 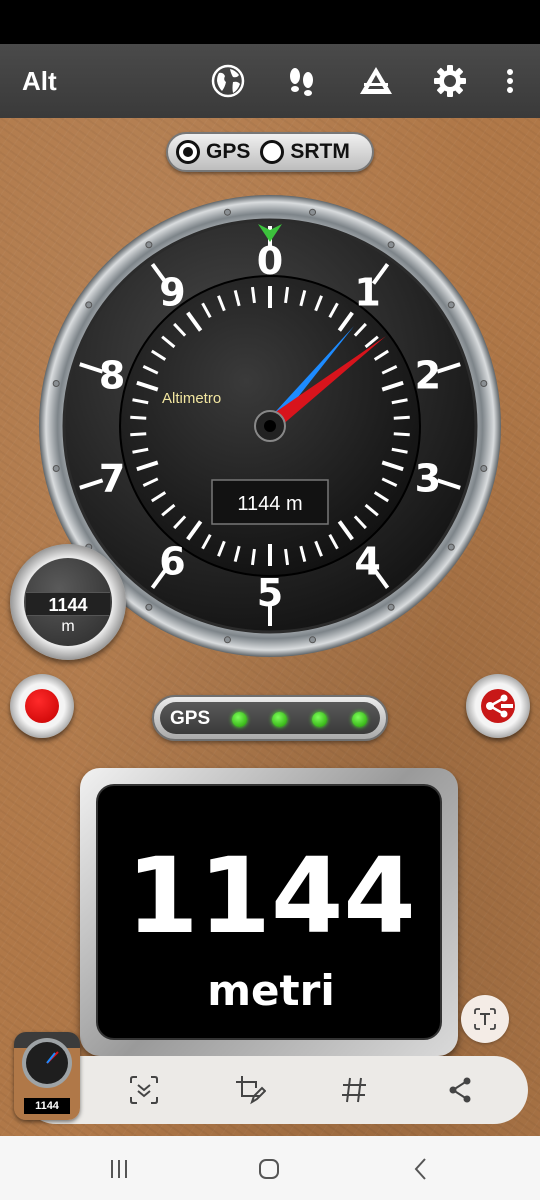 What do you see at coordinates (271, 896) in the screenshot?
I see `altitude-value: 1144` at bounding box center [271, 896].